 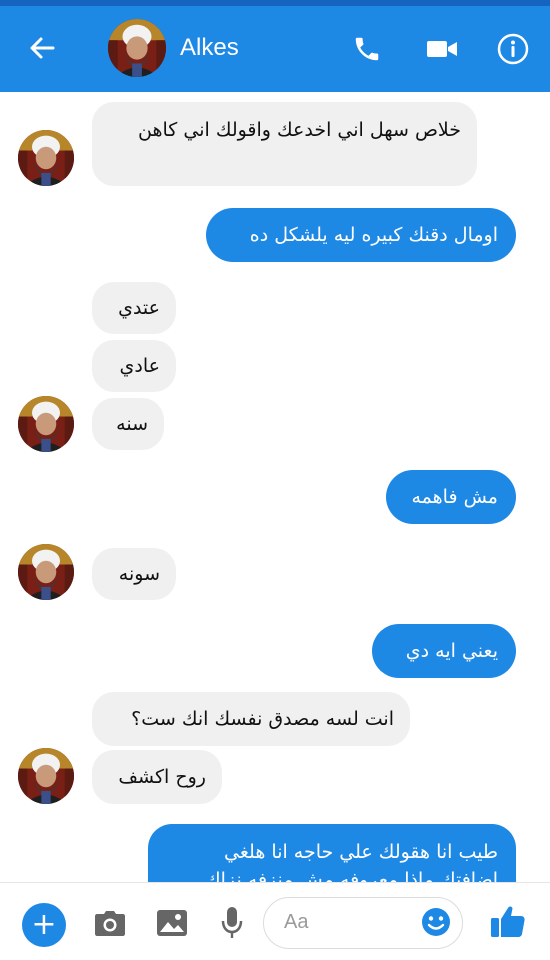 I want to click on camera-button, so click(x=110, y=925).